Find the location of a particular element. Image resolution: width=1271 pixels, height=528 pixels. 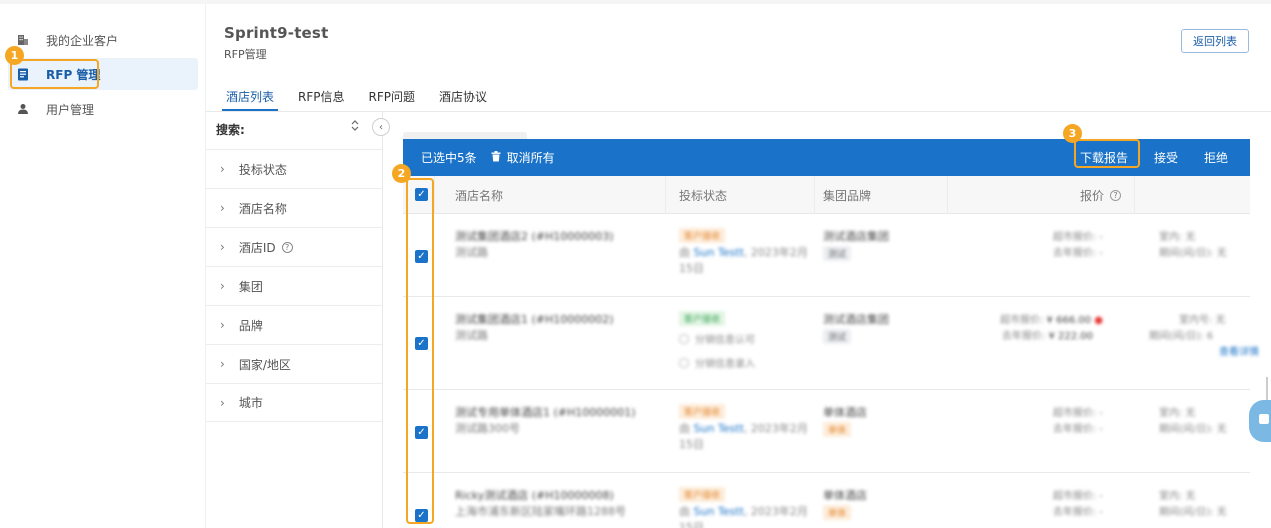

highlight-download-report is located at coordinates (1107, 153).